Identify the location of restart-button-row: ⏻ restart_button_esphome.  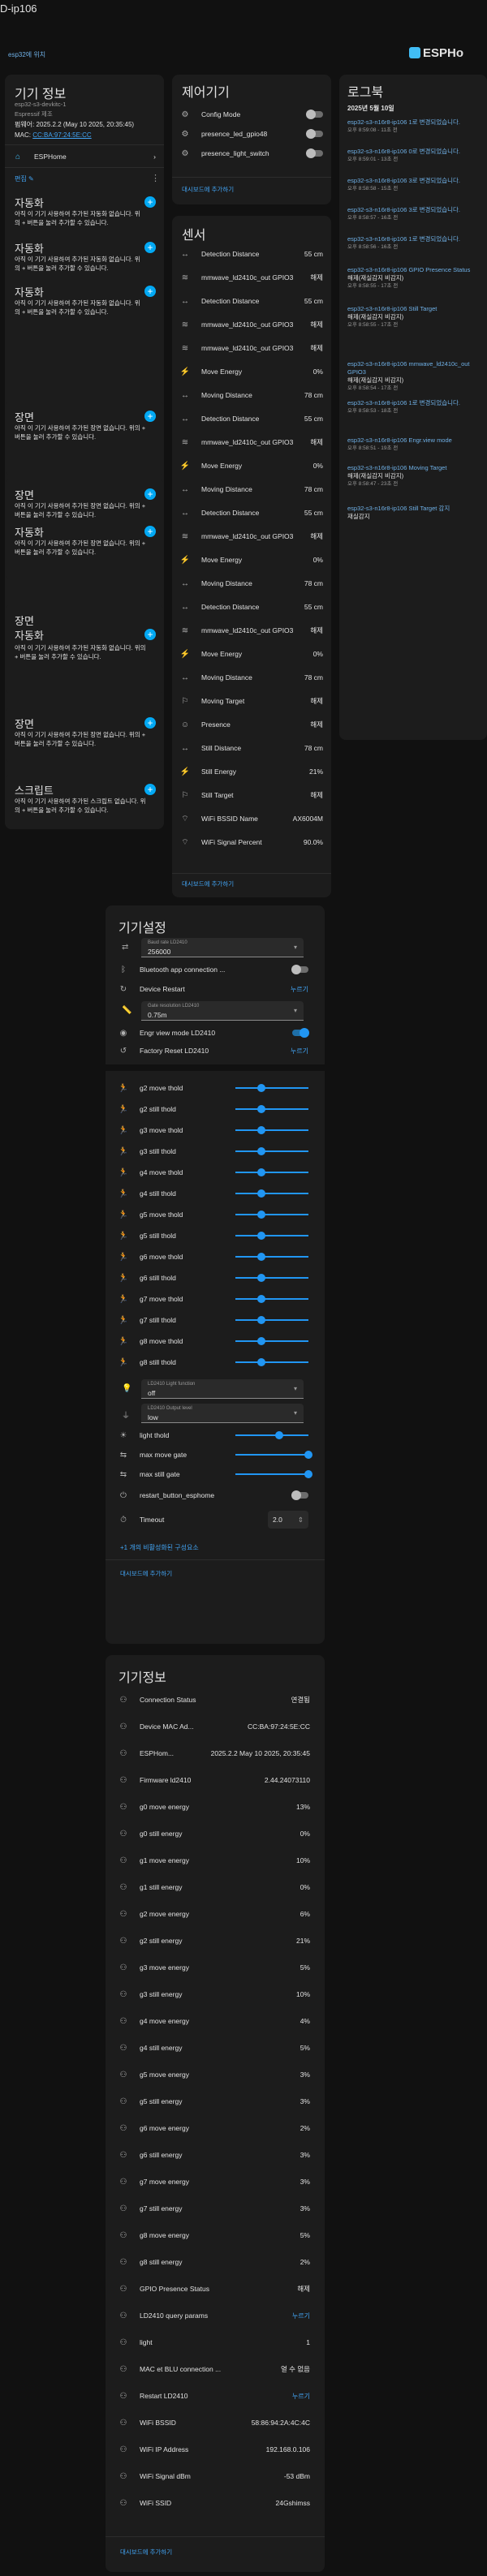
(215, 1495).